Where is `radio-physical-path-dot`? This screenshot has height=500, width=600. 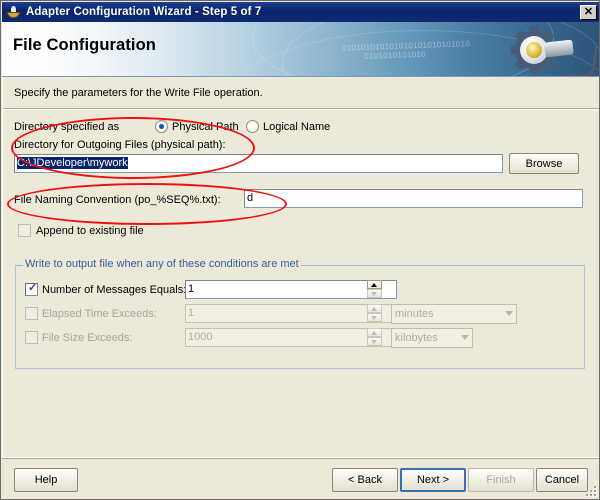 radio-physical-path-dot is located at coordinates (161, 126).